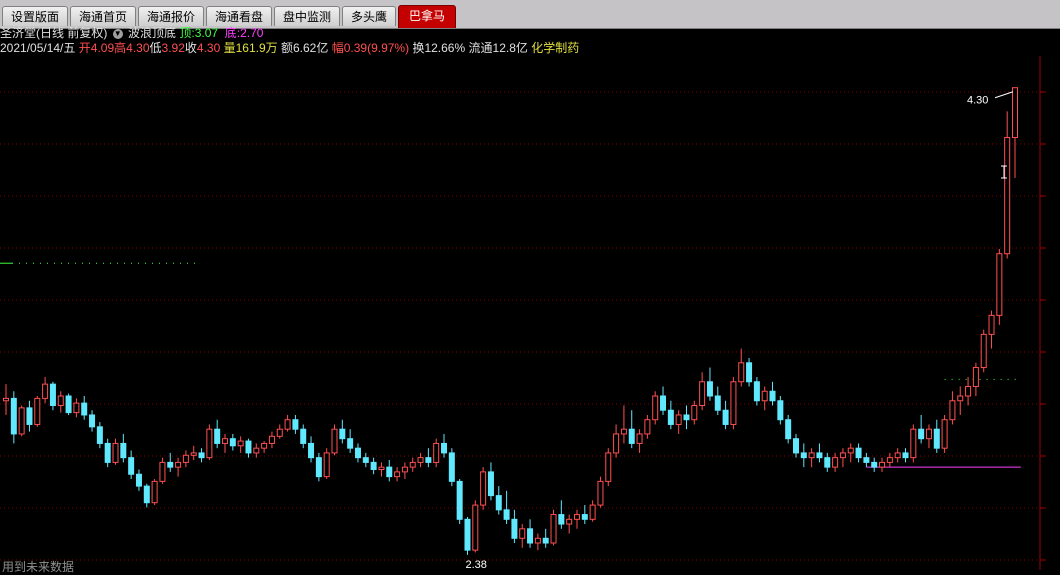 Image resolution: width=1060 pixels, height=575 pixels. Describe the element at coordinates (311, 48) in the screenshot. I see `amount-value: 6.62亿` at that location.